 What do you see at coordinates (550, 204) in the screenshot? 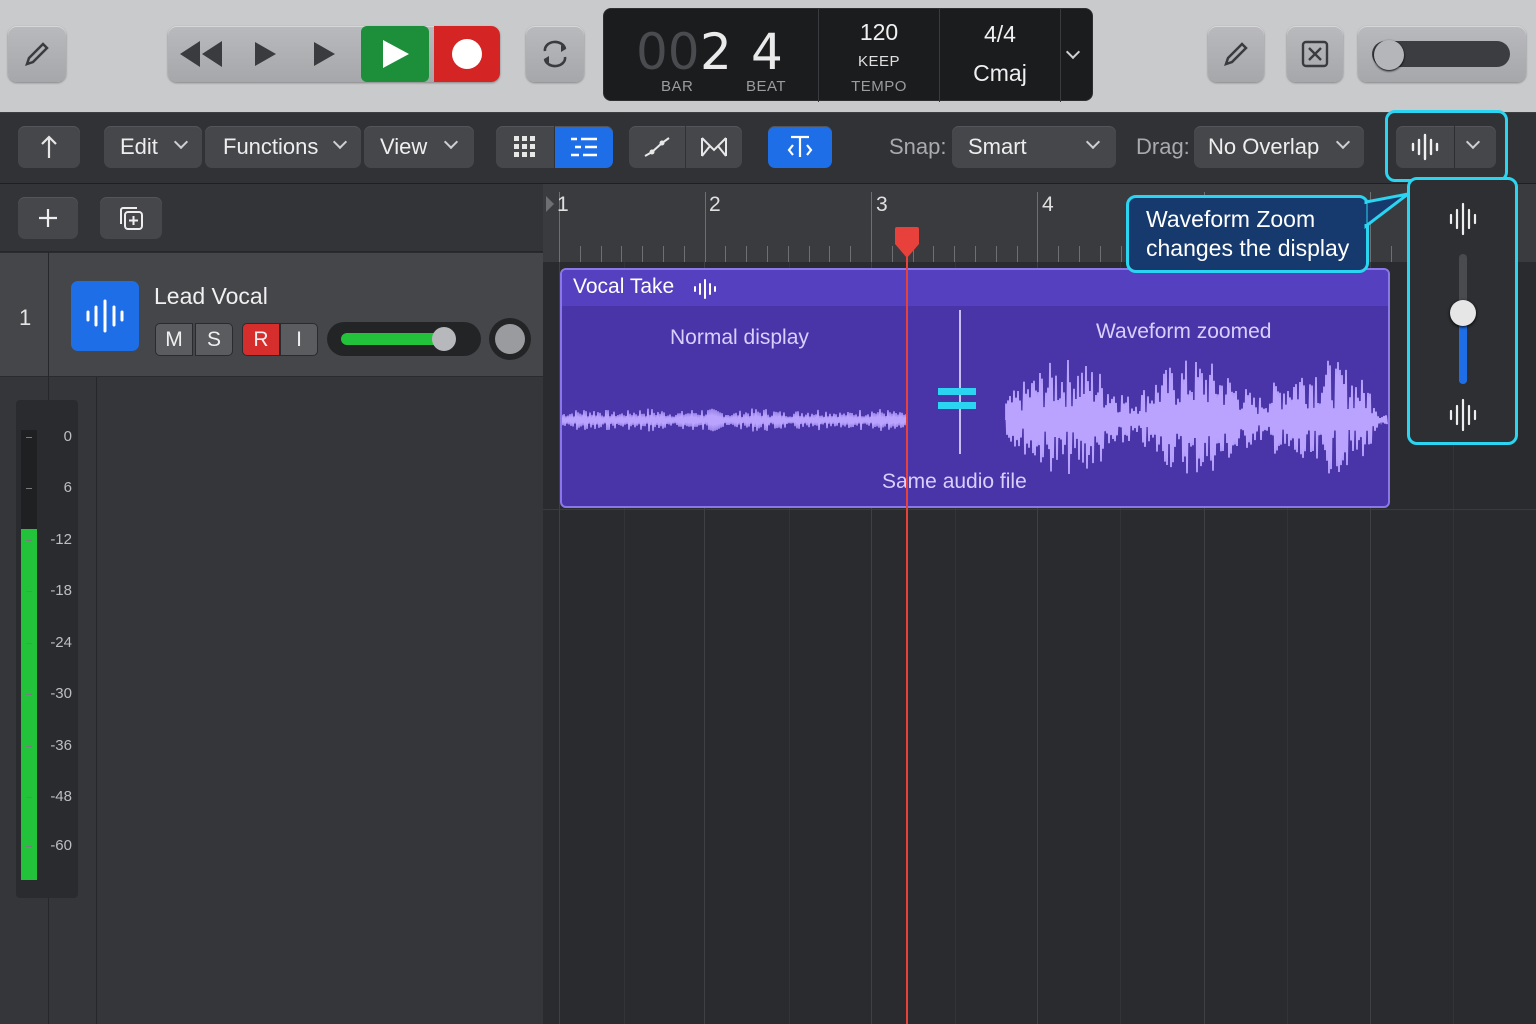
I see `ruler-start-marker` at bounding box center [550, 204].